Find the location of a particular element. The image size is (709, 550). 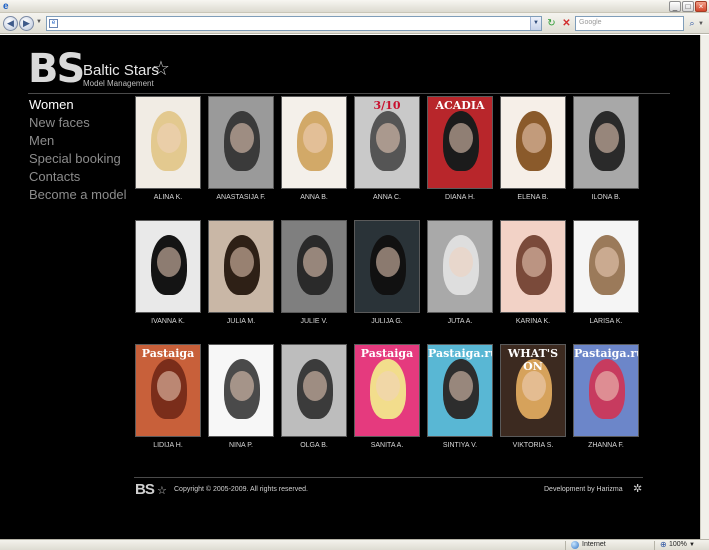

model-name: ANNA B. is located at coordinates (314, 197).